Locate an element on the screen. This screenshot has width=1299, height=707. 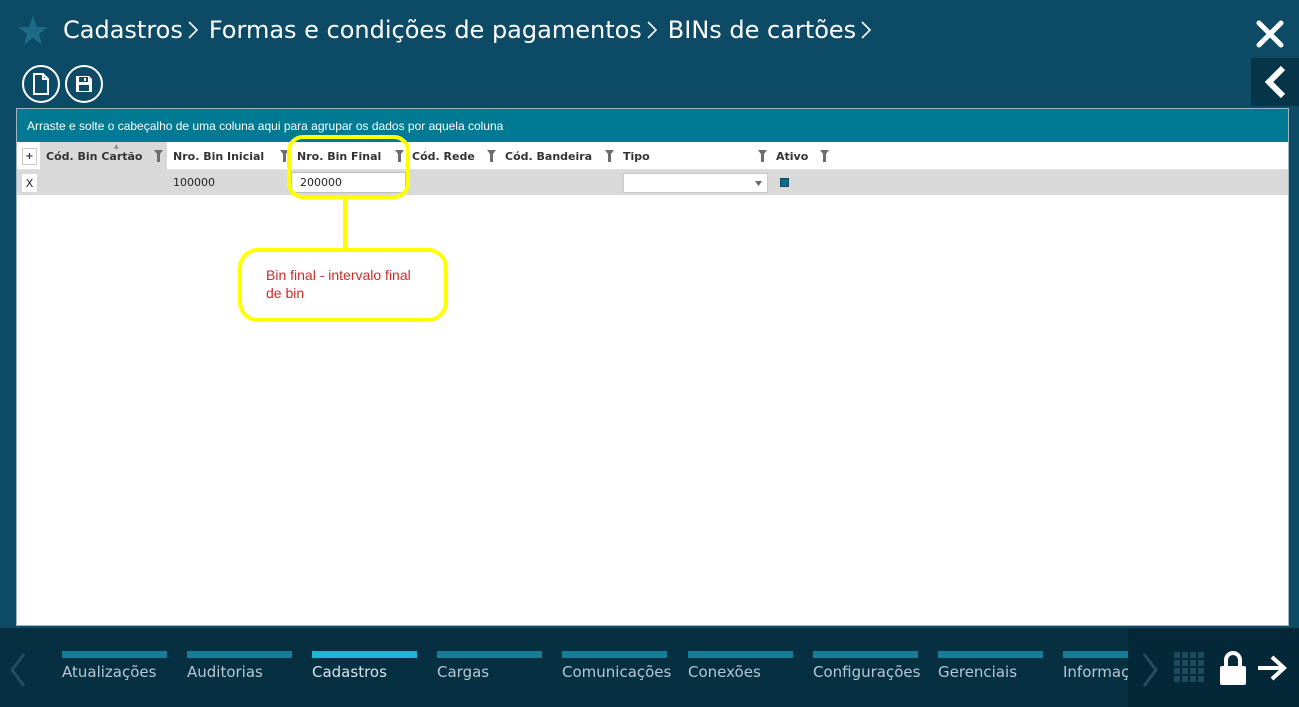
new-document-icon is located at coordinates (41, 84).